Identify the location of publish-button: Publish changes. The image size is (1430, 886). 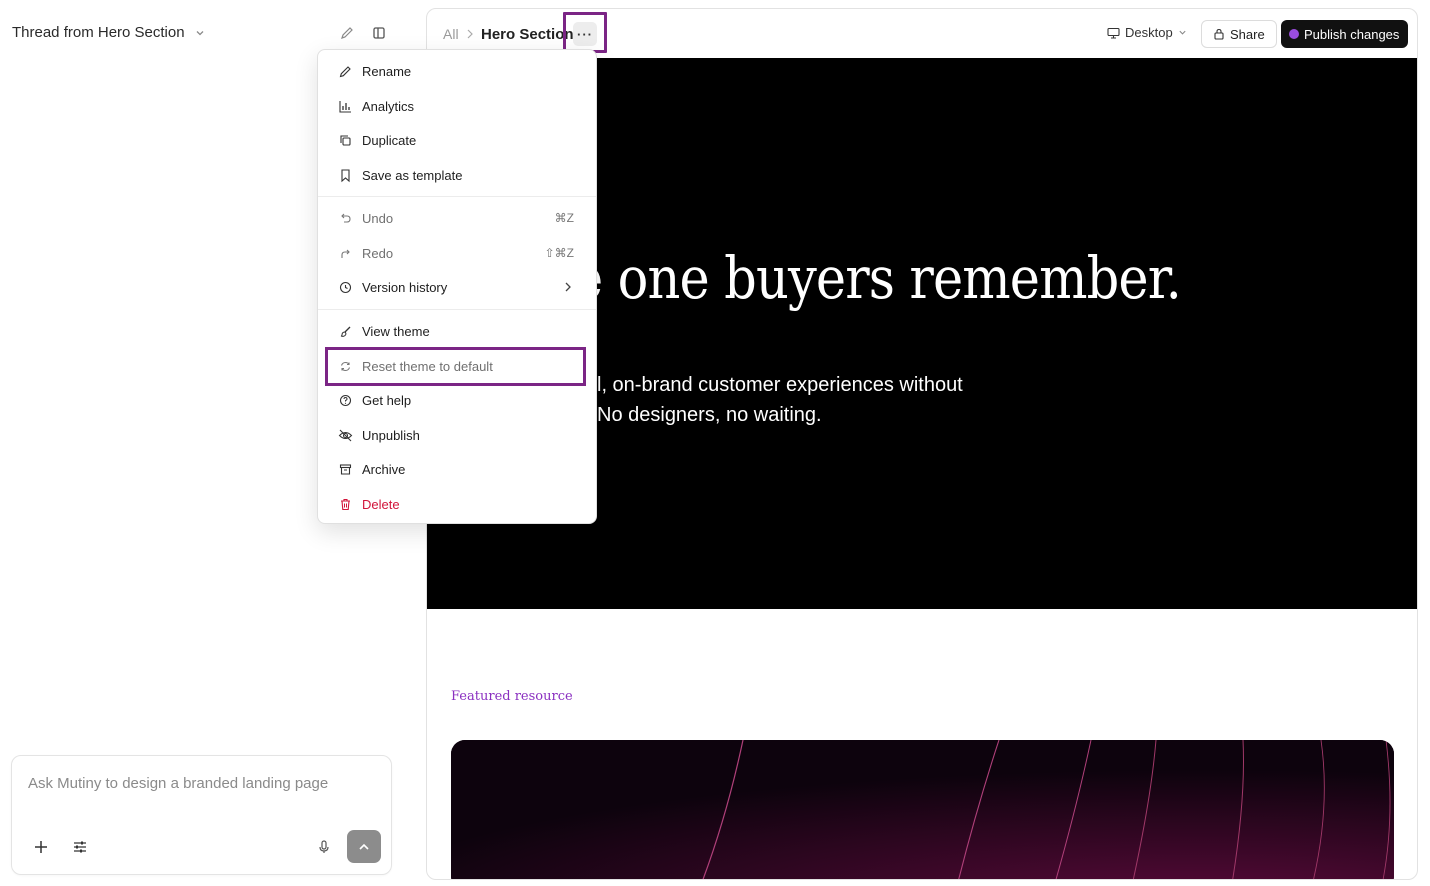
(1345, 34).